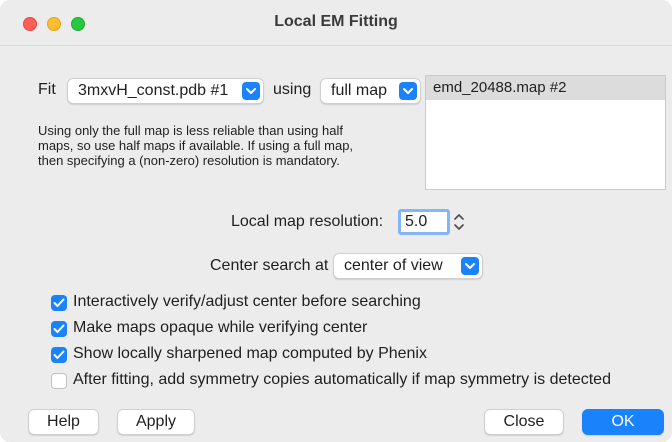  I want to click on window-title: Local EM Fitting, so click(336, 21).